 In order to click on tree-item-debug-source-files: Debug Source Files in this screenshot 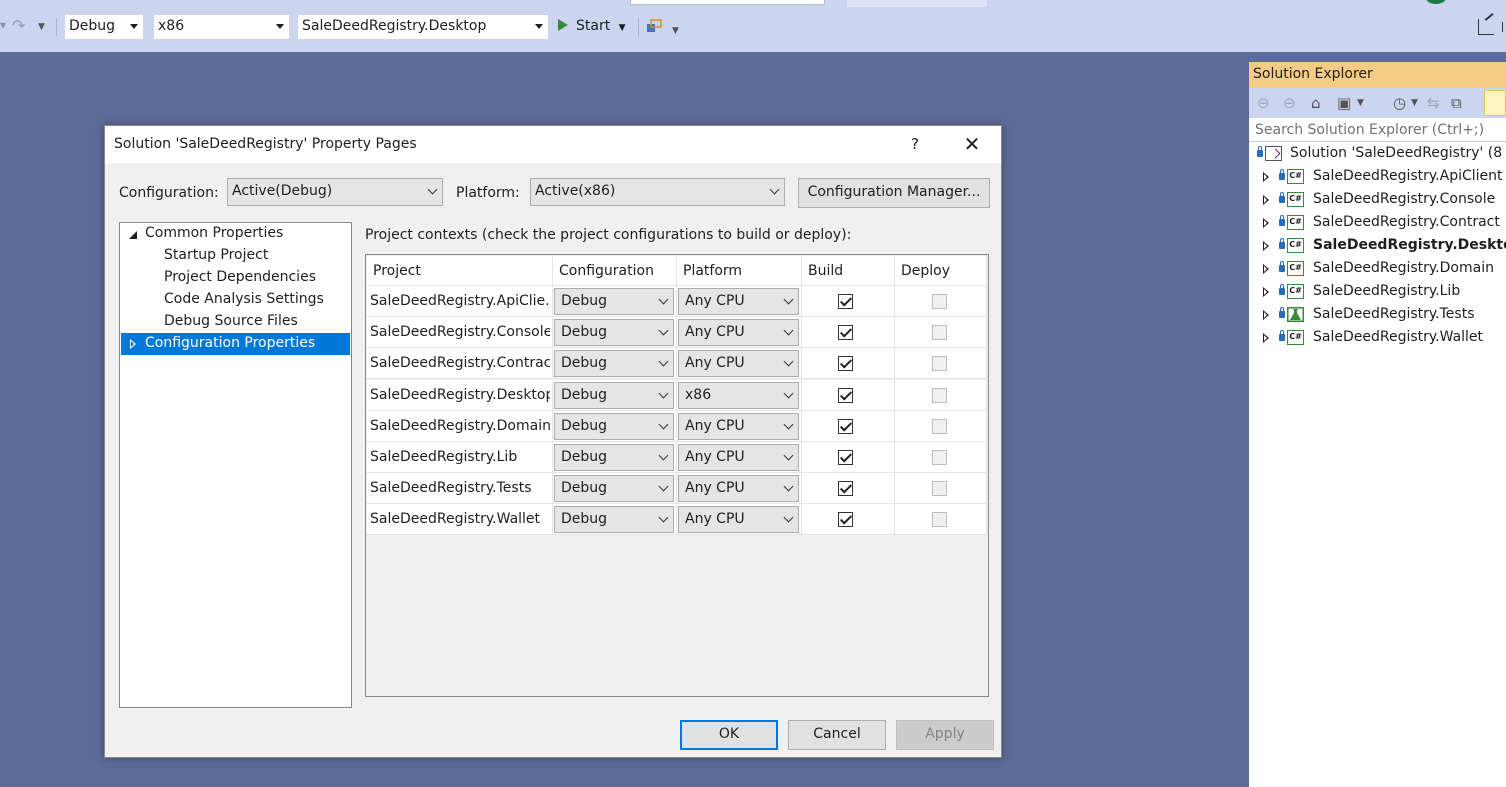, I will do `click(235, 322)`.